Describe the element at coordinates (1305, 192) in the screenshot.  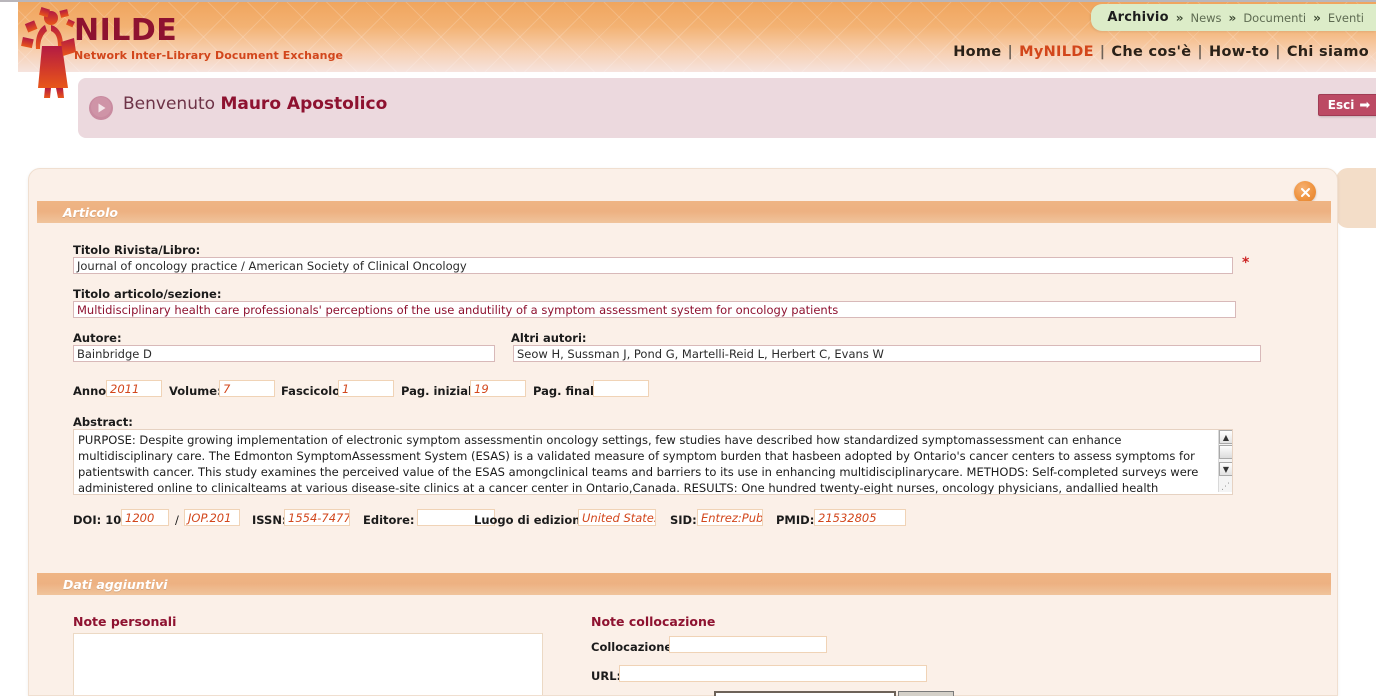
I see `close-icon` at that location.